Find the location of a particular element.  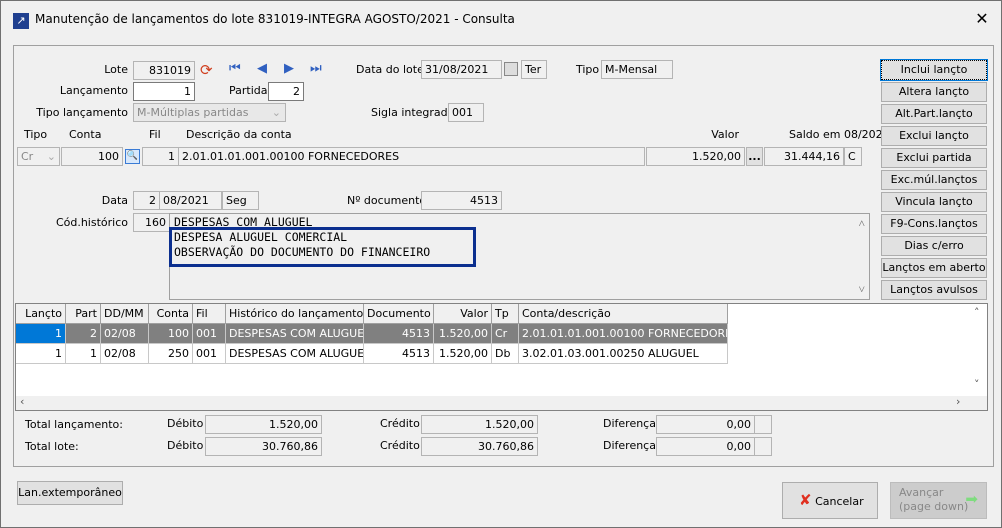

avancar-button: Avançar (page down) ➡ is located at coordinates (938, 500).